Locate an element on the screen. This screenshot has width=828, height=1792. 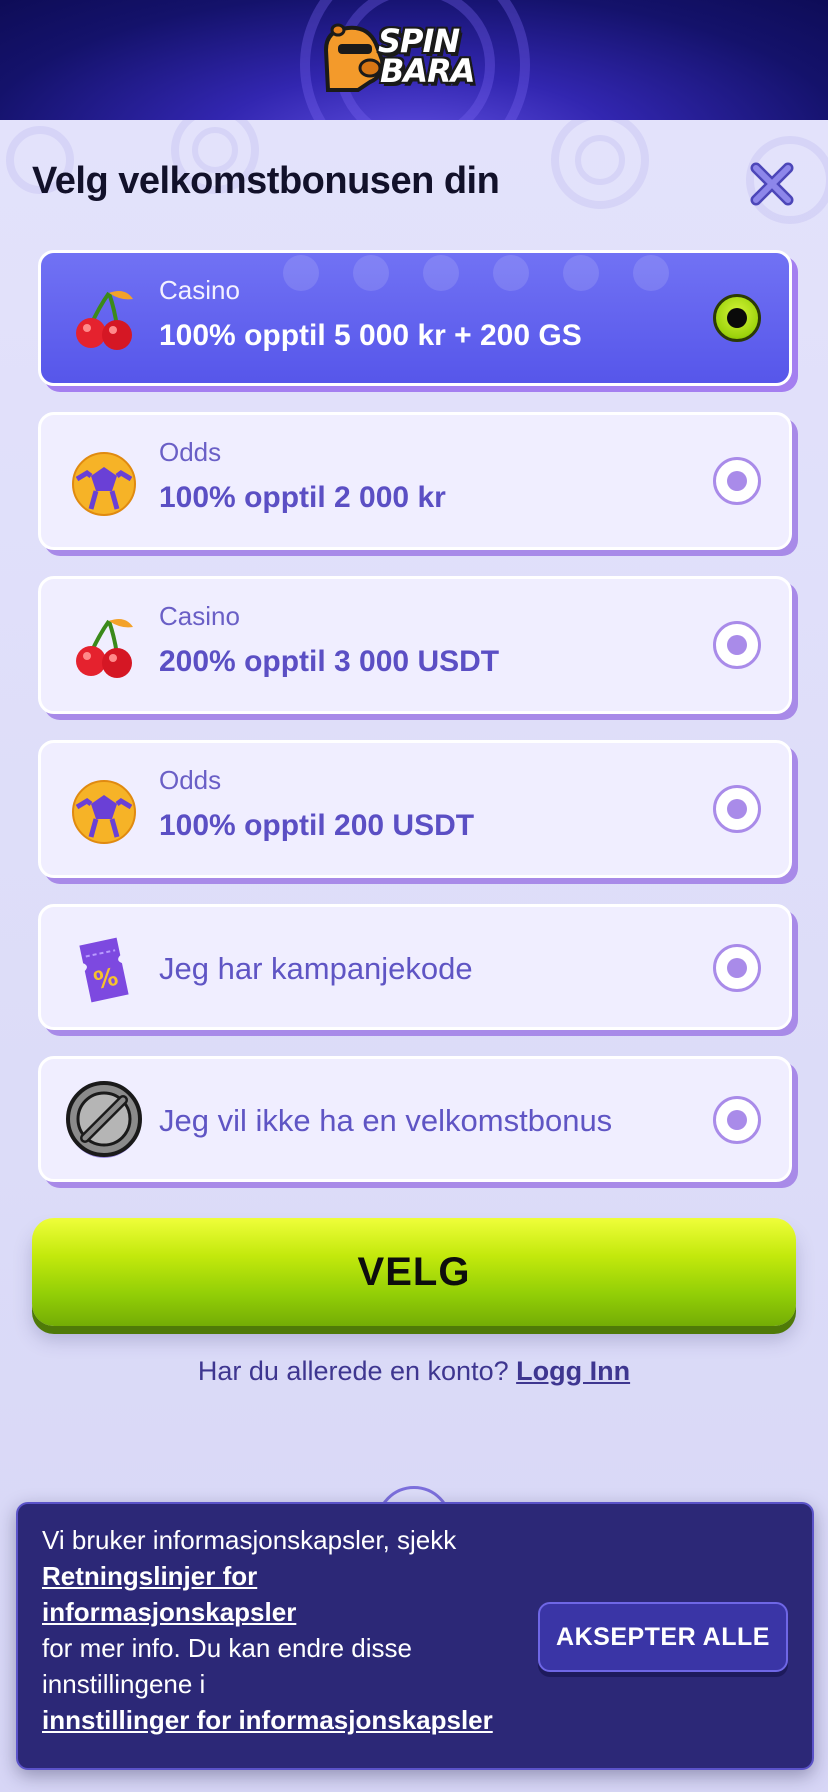
option-value: 100% opptil 200 USDT is located at coordinates (317, 825).